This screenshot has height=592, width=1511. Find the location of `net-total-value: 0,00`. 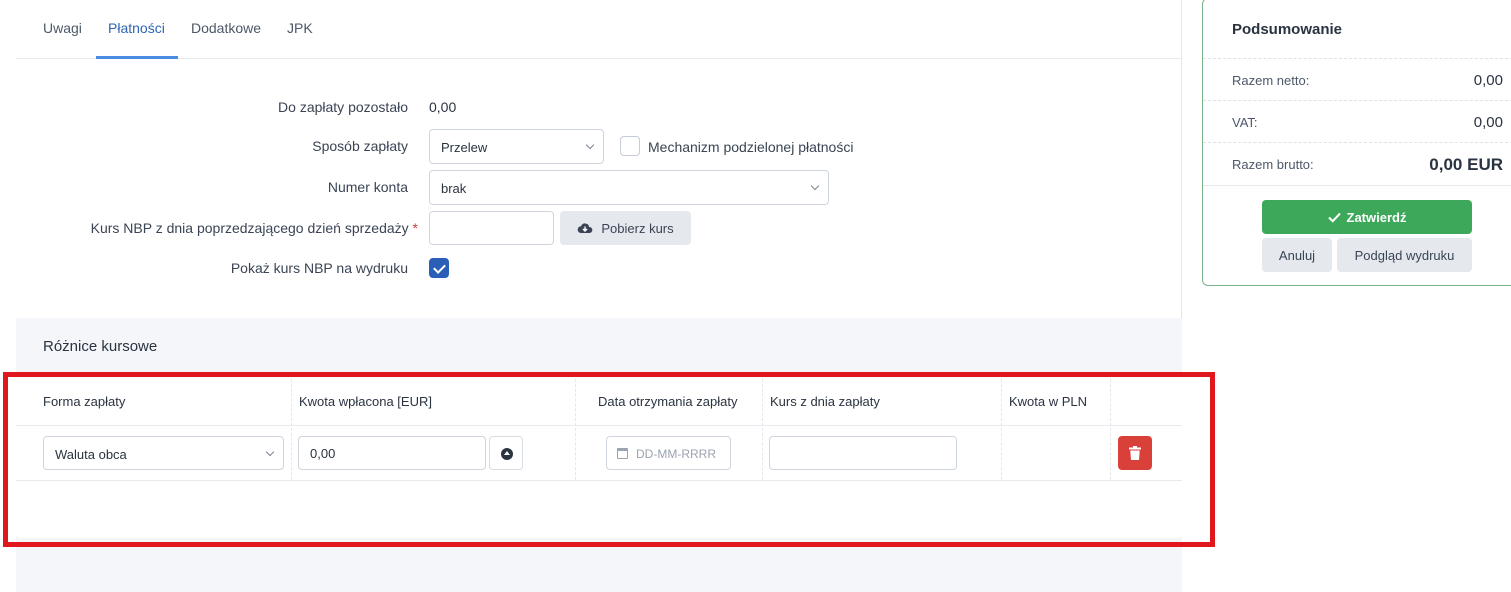

net-total-value: 0,00 is located at coordinates (1488, 80).